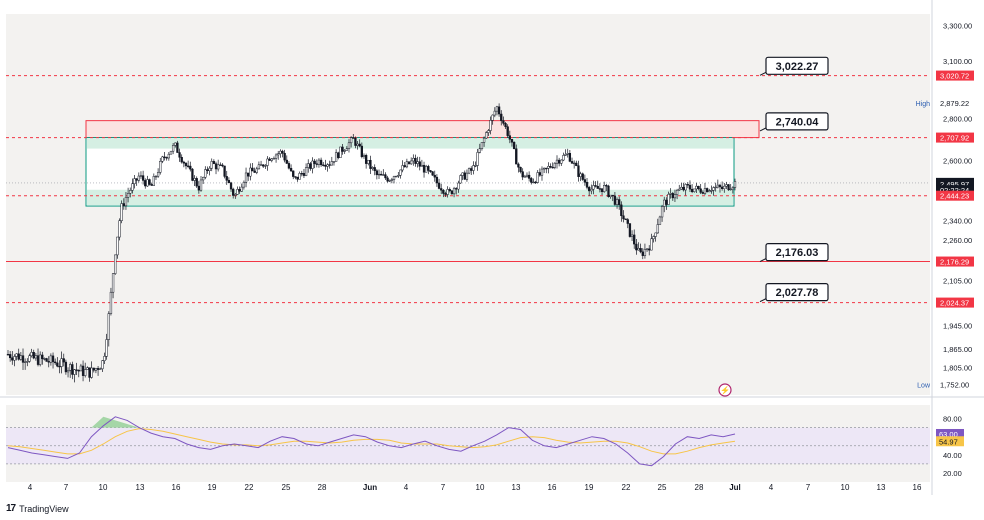  I want to click on price-badge-label: 2,444.23, so click(954, 196).